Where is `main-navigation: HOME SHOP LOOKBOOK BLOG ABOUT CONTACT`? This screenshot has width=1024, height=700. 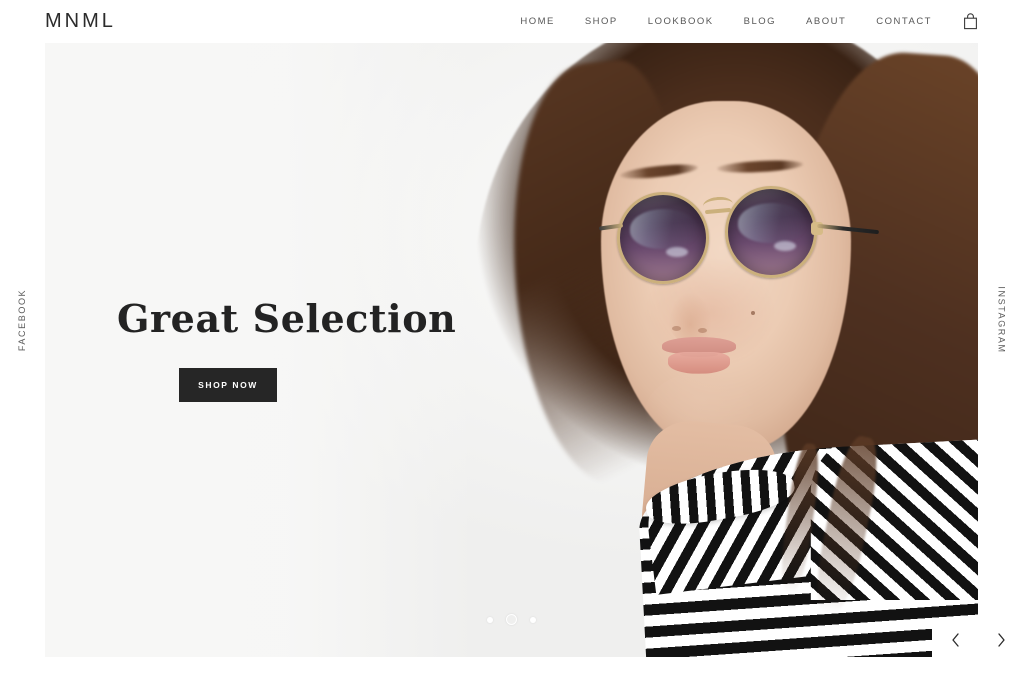
main-navigation: HOME SHOP LOOKBOOK BLOG ABOUT CONTACT is located at coordinates (742, 21).